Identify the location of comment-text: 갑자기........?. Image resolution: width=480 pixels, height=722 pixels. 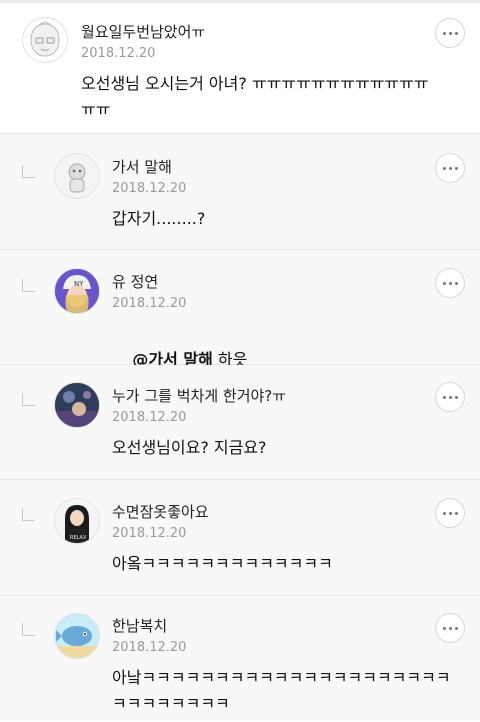
(159, 218).